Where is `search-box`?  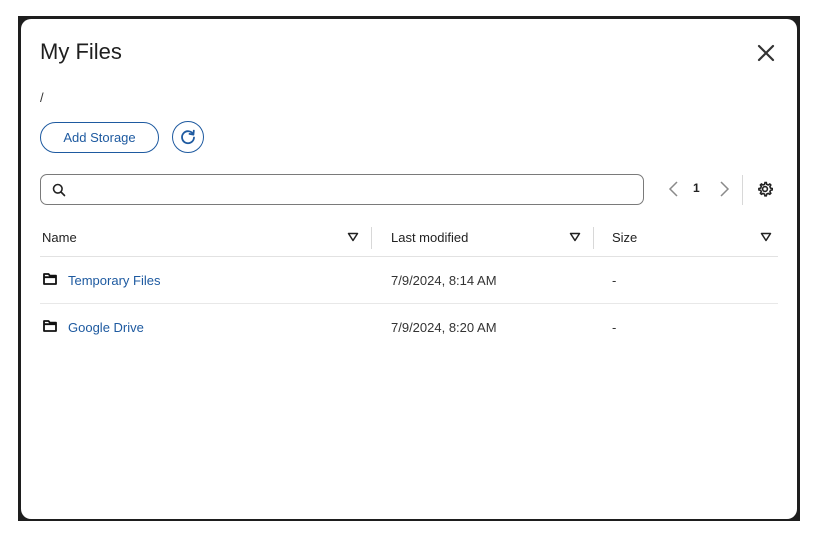 search-box is located at coordinates (342, 189).